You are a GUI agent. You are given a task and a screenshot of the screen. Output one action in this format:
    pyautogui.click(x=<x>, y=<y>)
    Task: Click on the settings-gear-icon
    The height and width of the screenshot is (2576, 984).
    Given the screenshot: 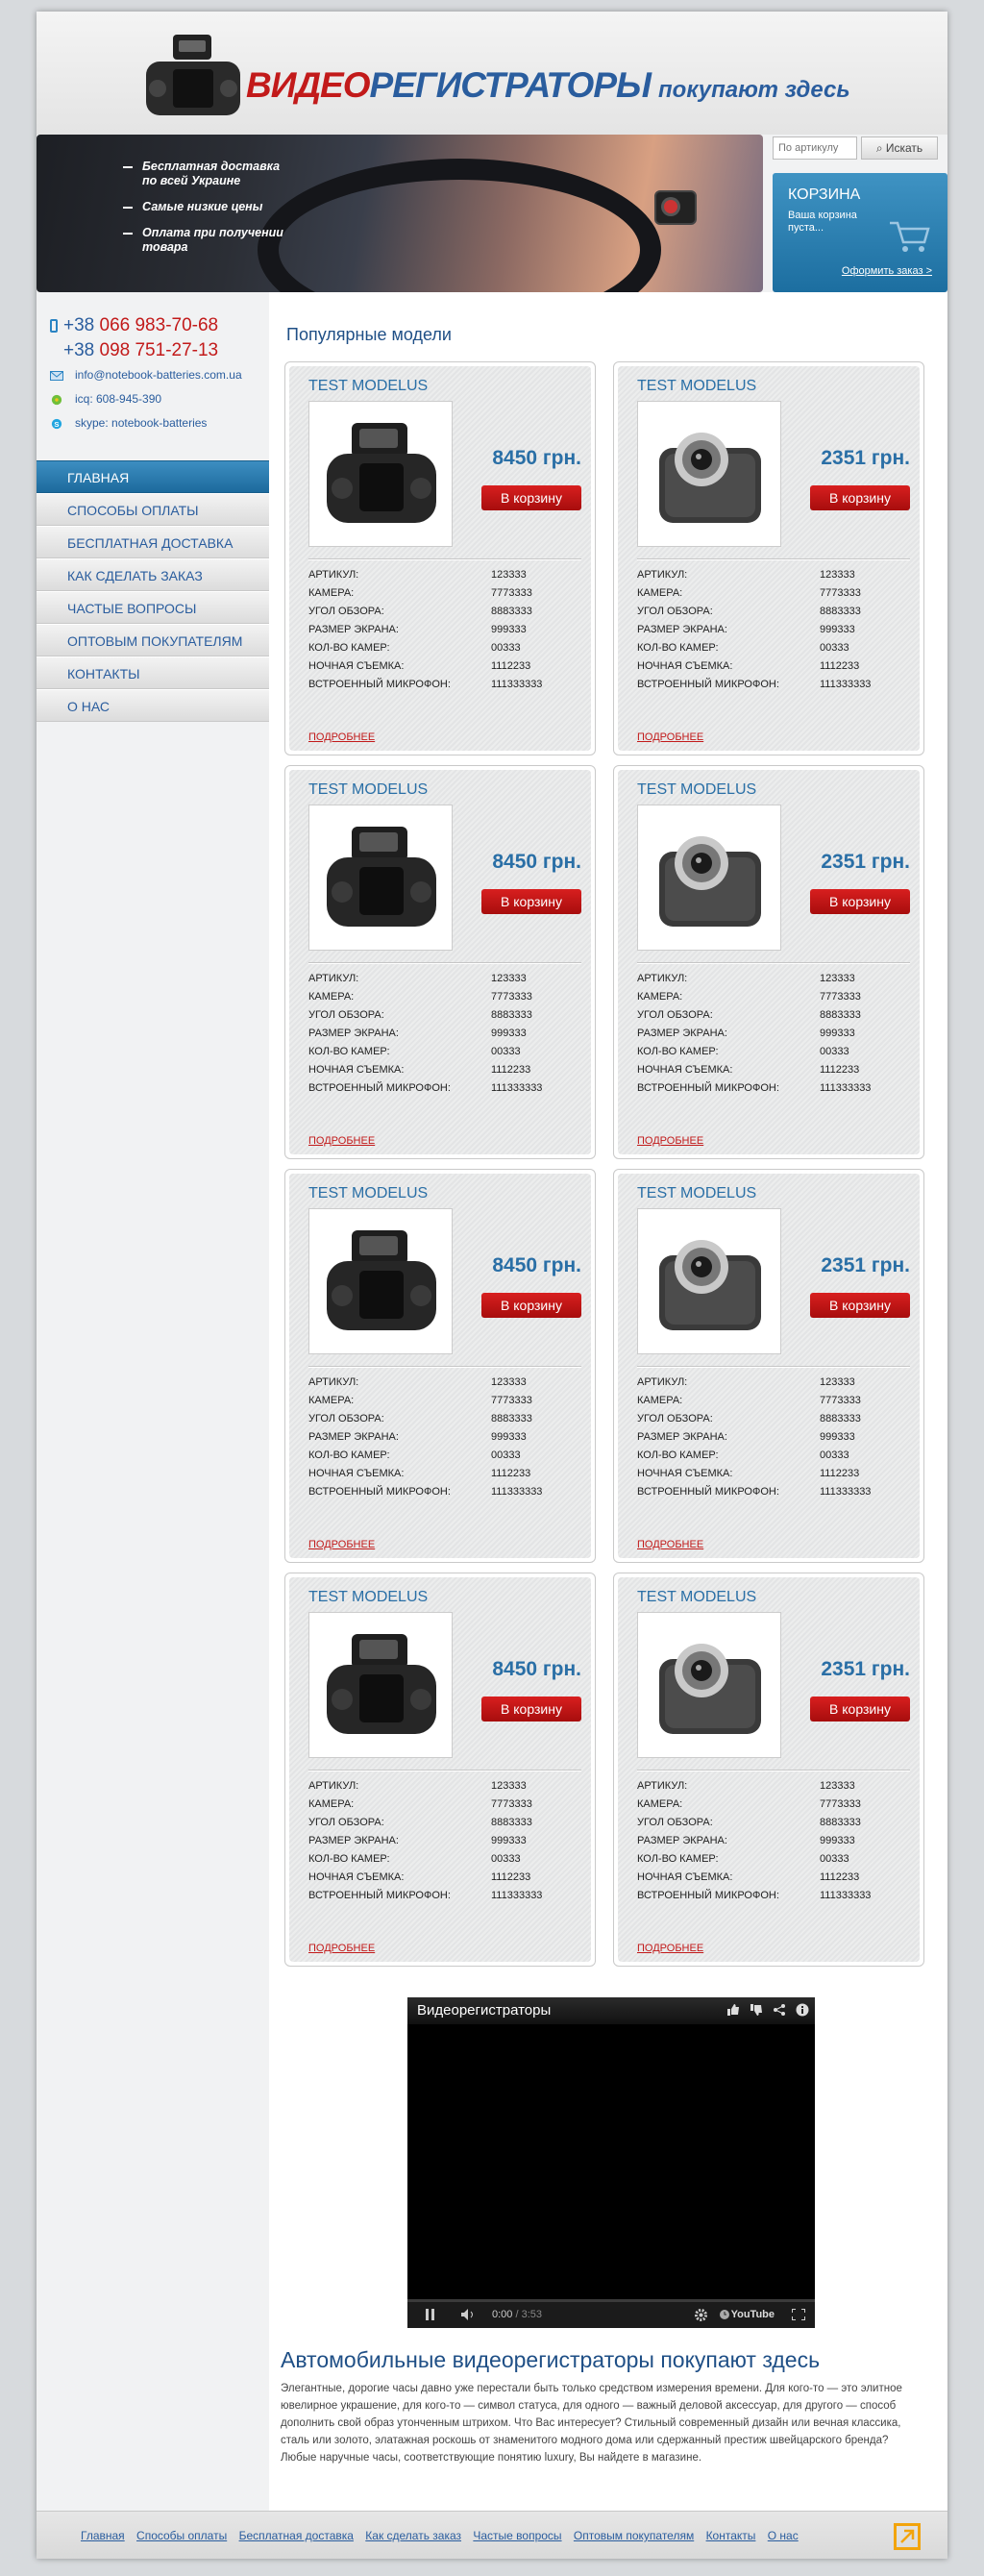 What is the action you would take?
    pyautogui.click(x=701, y=2315)
    